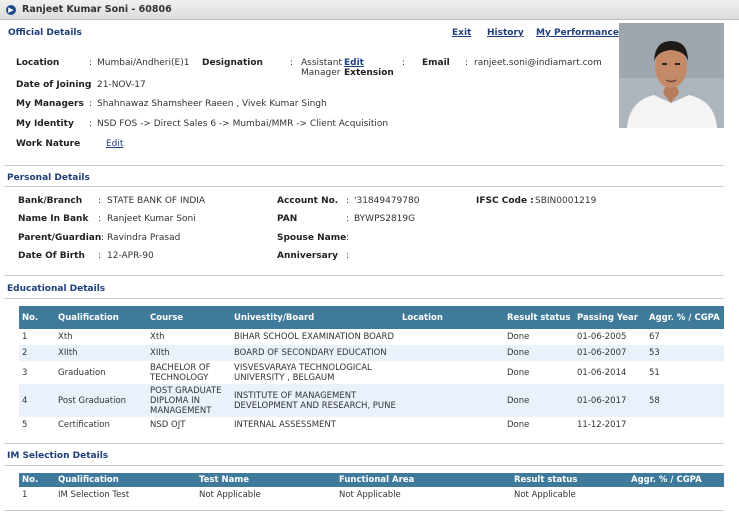 This screenshot has width=739, height=518. I want to click on arrow-right-icon: ▶, so click(11, 10).